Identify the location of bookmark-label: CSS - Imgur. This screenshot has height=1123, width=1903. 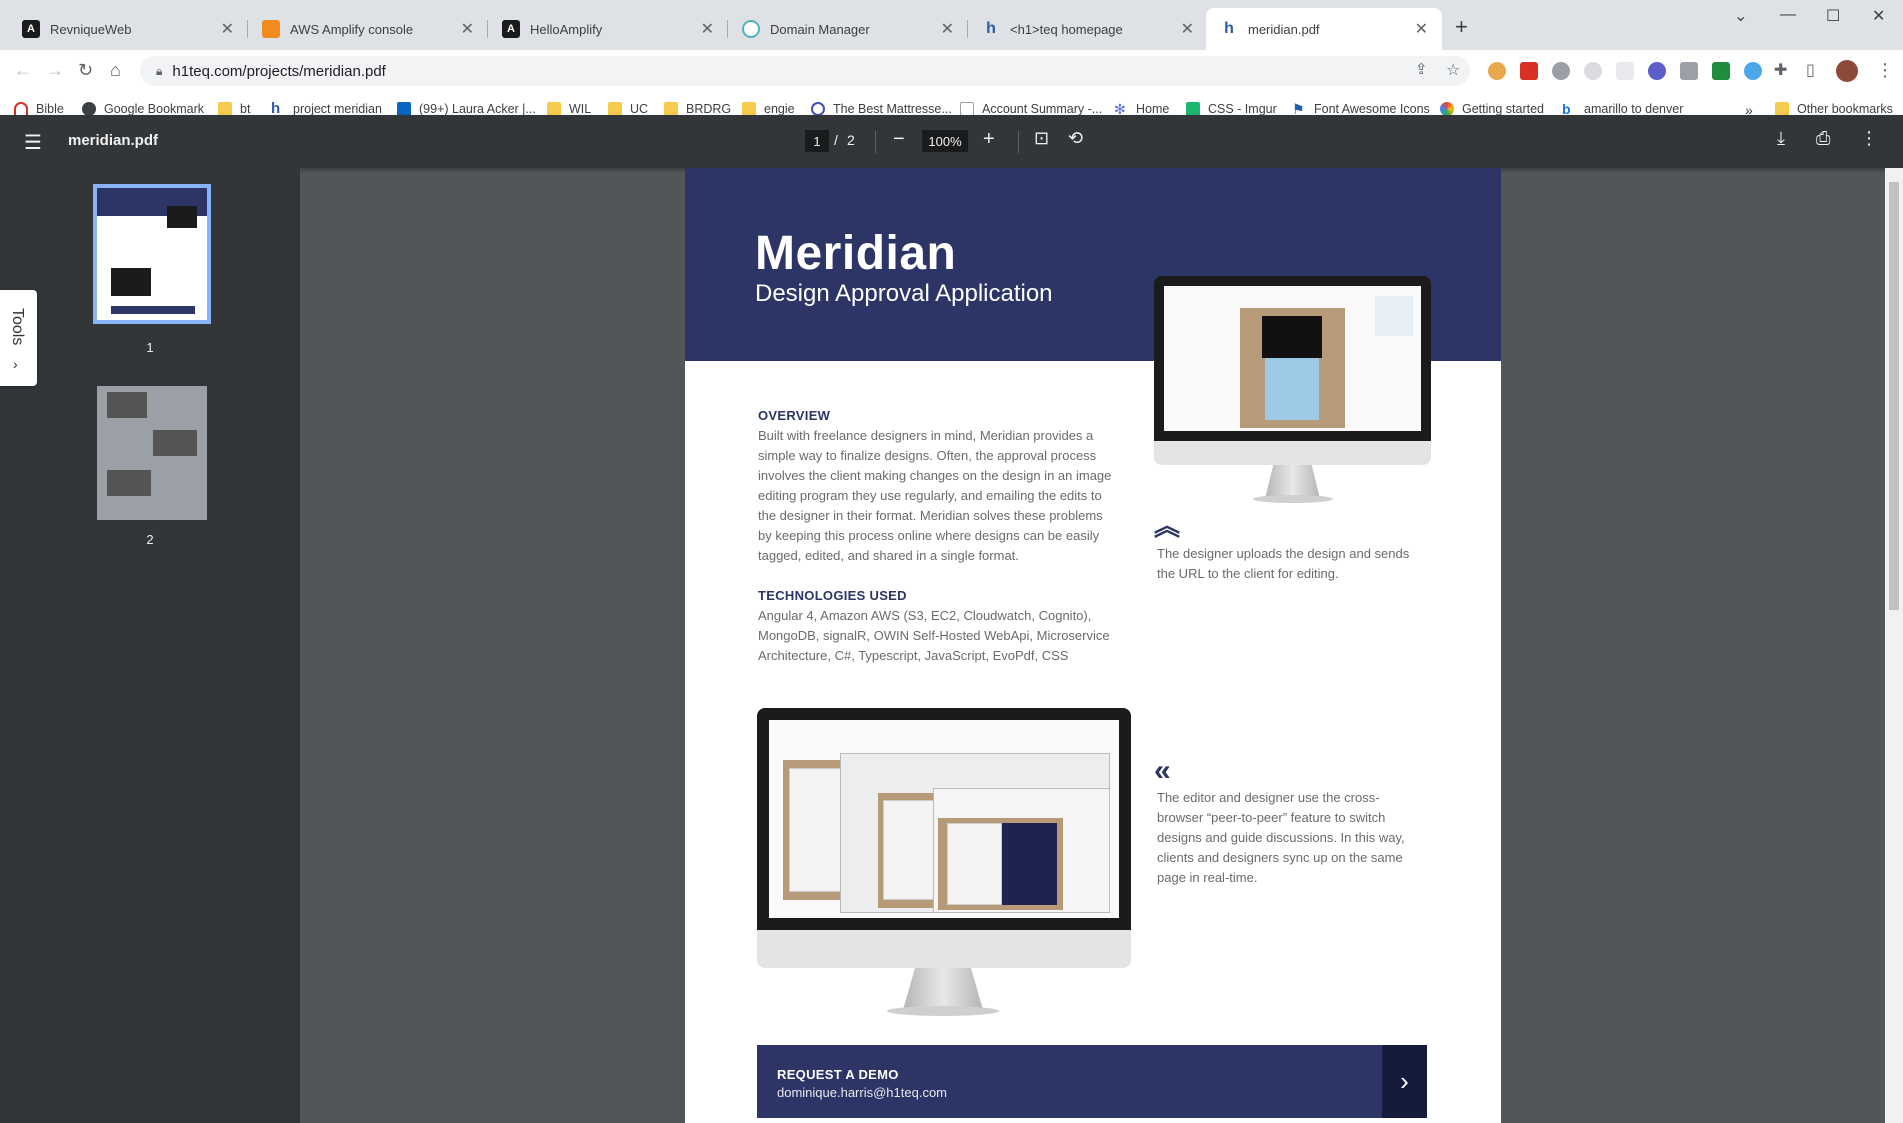
(1242, 109).